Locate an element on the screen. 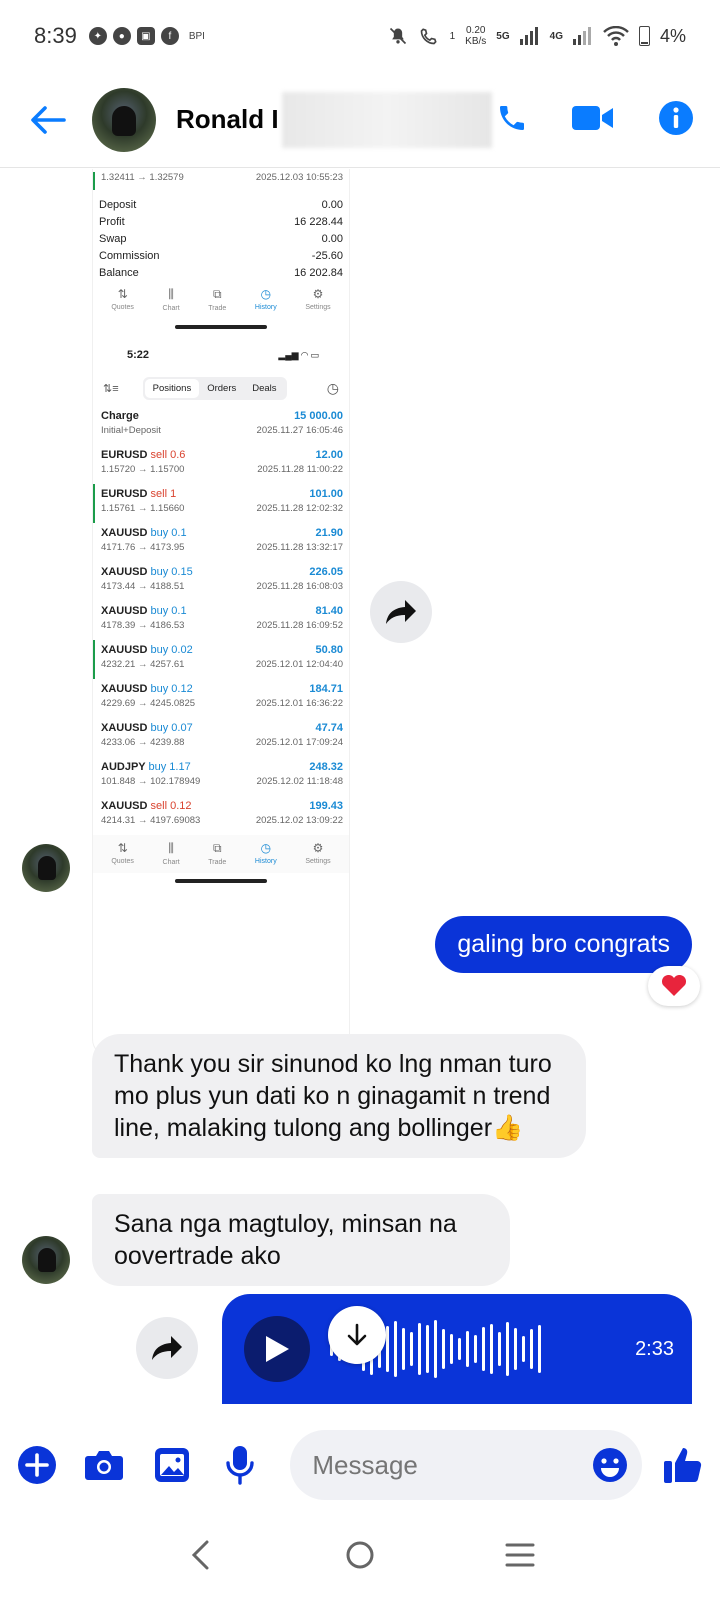 Image resolution: width=720 pixels, height=1600 pixels. ss-trade-value: 21.90 is located at coordinates (329, 533).